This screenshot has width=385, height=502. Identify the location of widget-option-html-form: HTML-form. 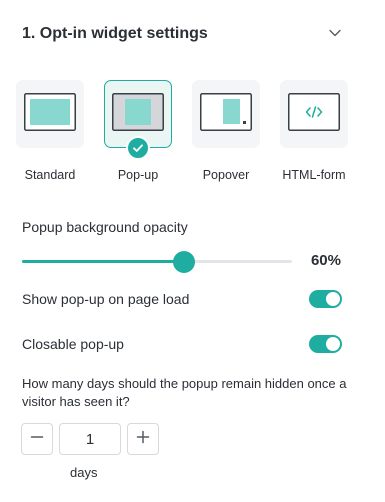
(314, 131).